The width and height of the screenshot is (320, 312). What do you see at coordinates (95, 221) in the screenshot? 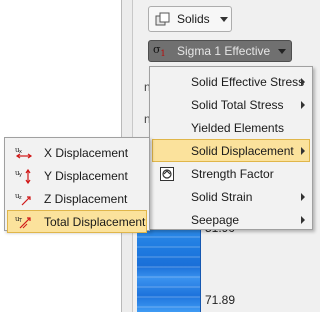
I see `submenu-item-label: Total Displacement` at bounding box center [95, 221].